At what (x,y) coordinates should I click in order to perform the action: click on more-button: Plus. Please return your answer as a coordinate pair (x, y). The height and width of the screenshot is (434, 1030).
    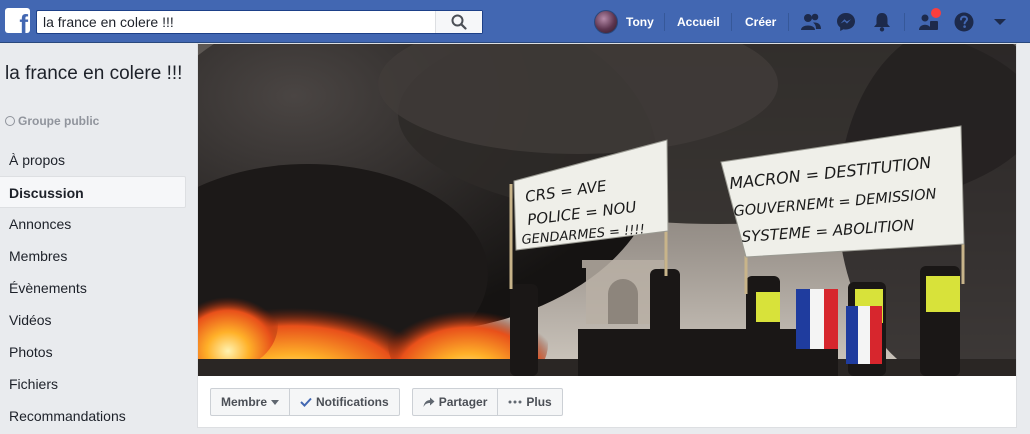
    Looking at the image, I should click on (529, 402).